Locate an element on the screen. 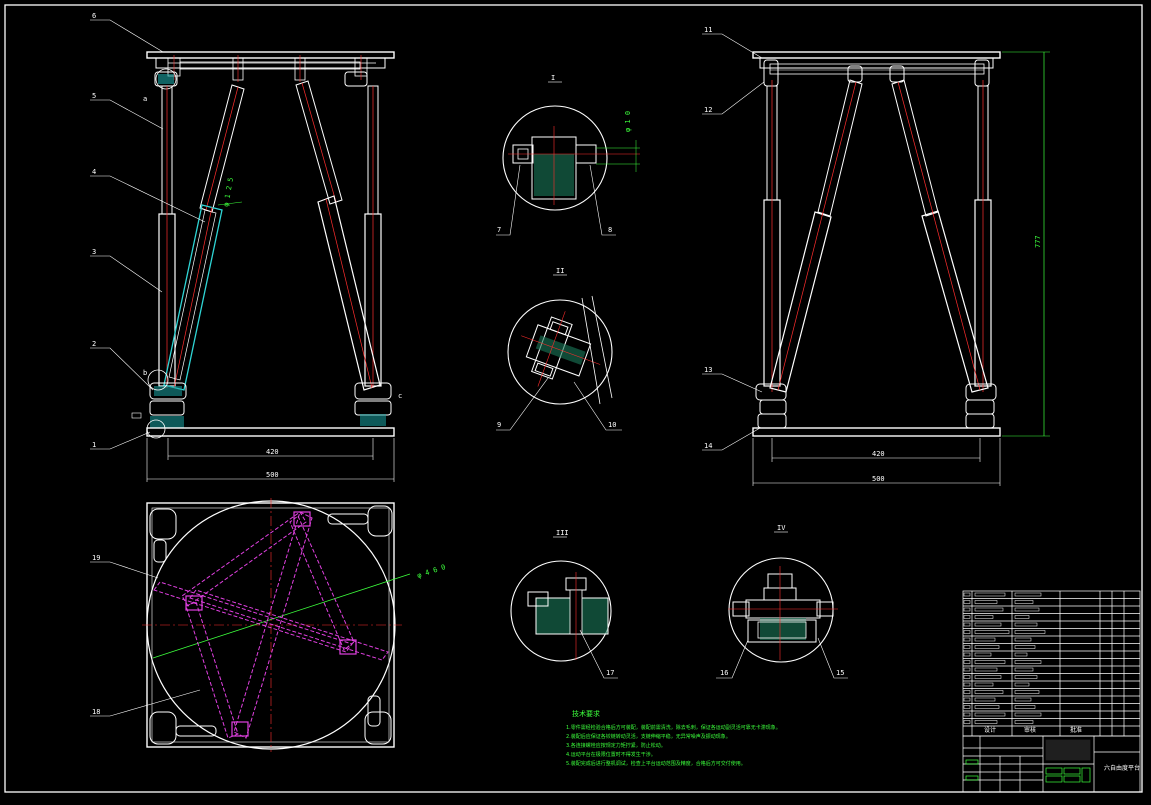  title-block-approver: 批准 is located at coordinates (1076, 730).